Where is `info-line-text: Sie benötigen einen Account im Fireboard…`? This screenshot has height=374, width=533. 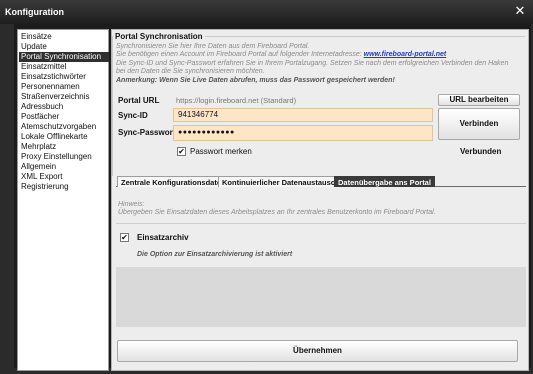 info-line-text: Sie benötigen einen Account im Fireboard… is located at coordinates (240, 55).